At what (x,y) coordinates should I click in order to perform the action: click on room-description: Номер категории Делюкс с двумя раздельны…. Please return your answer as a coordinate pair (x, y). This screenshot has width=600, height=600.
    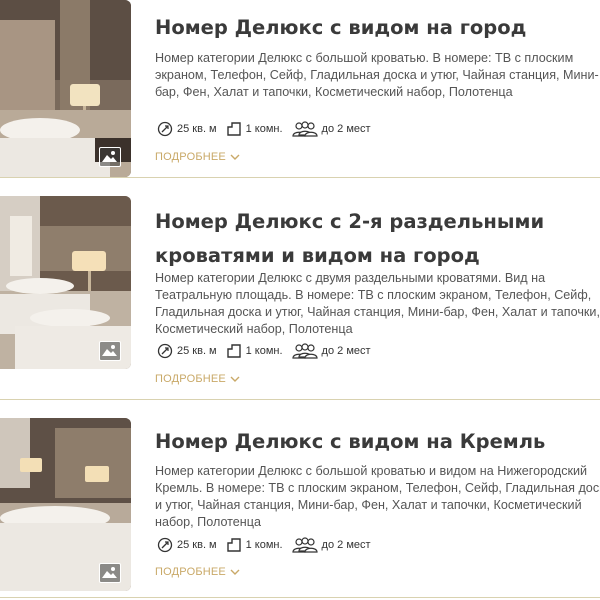
    Looking at the image, I should click on (377, 303).